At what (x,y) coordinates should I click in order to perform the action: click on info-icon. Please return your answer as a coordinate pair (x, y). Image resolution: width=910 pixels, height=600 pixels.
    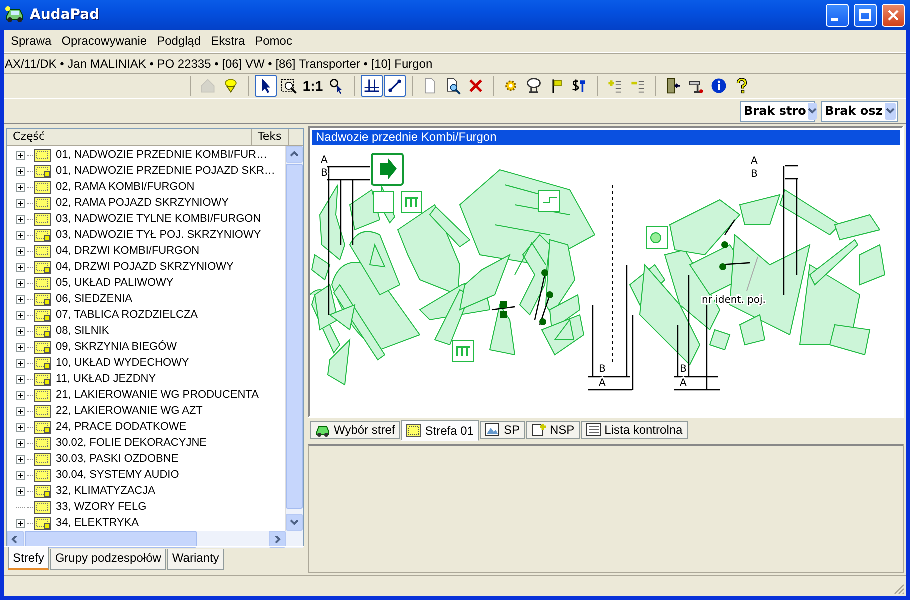
    Looking at the image, I should click on (719, 86).